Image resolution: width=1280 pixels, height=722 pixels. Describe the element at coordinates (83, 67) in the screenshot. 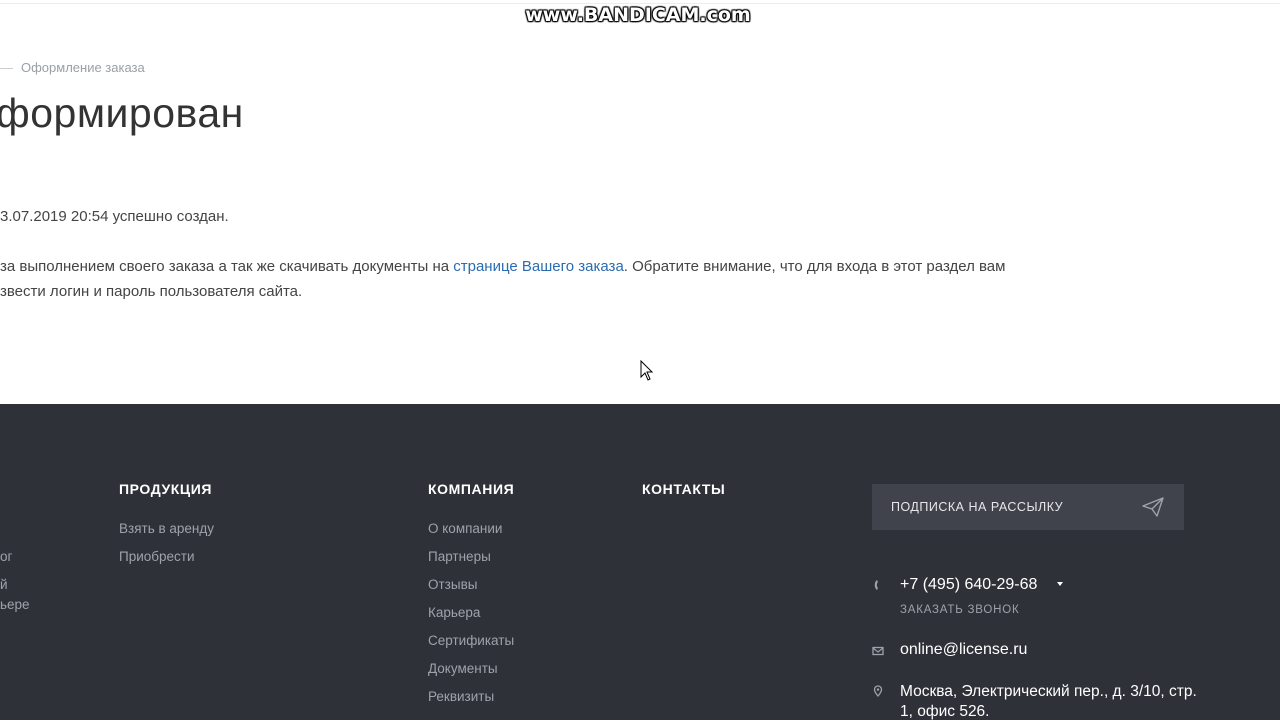

I see `breadcrumb-current: Оформление заказа` at that location.